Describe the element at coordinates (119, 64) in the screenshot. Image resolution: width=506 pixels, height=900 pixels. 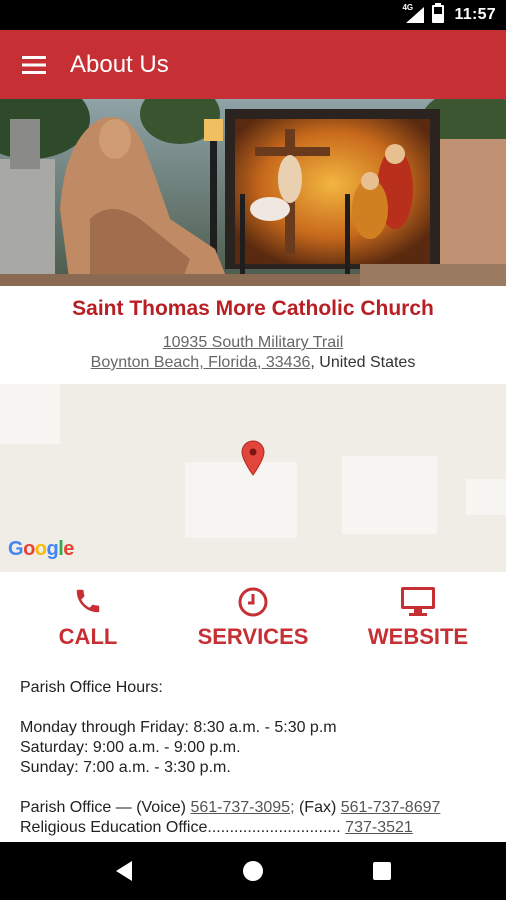
I see `page-title: About Us` at that location.